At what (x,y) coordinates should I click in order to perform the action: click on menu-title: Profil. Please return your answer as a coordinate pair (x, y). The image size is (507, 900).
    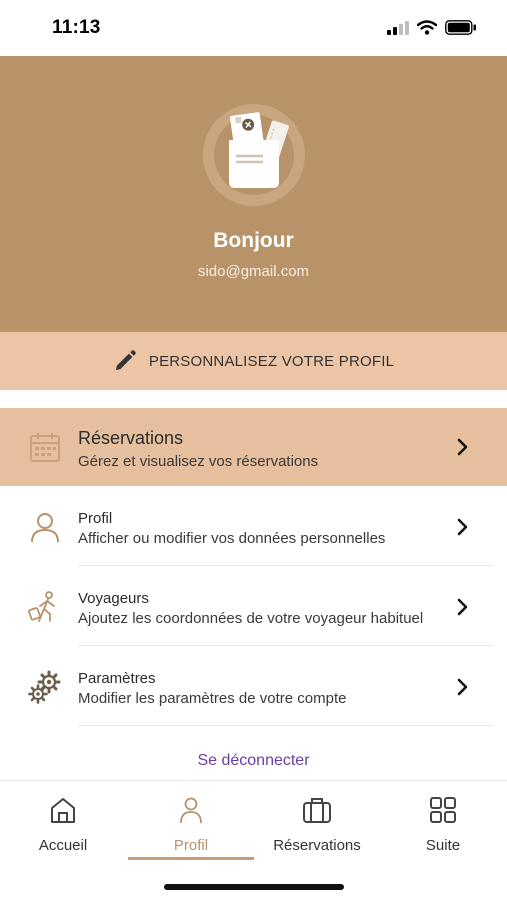
    Looking at the image, I should click on (95, 518).